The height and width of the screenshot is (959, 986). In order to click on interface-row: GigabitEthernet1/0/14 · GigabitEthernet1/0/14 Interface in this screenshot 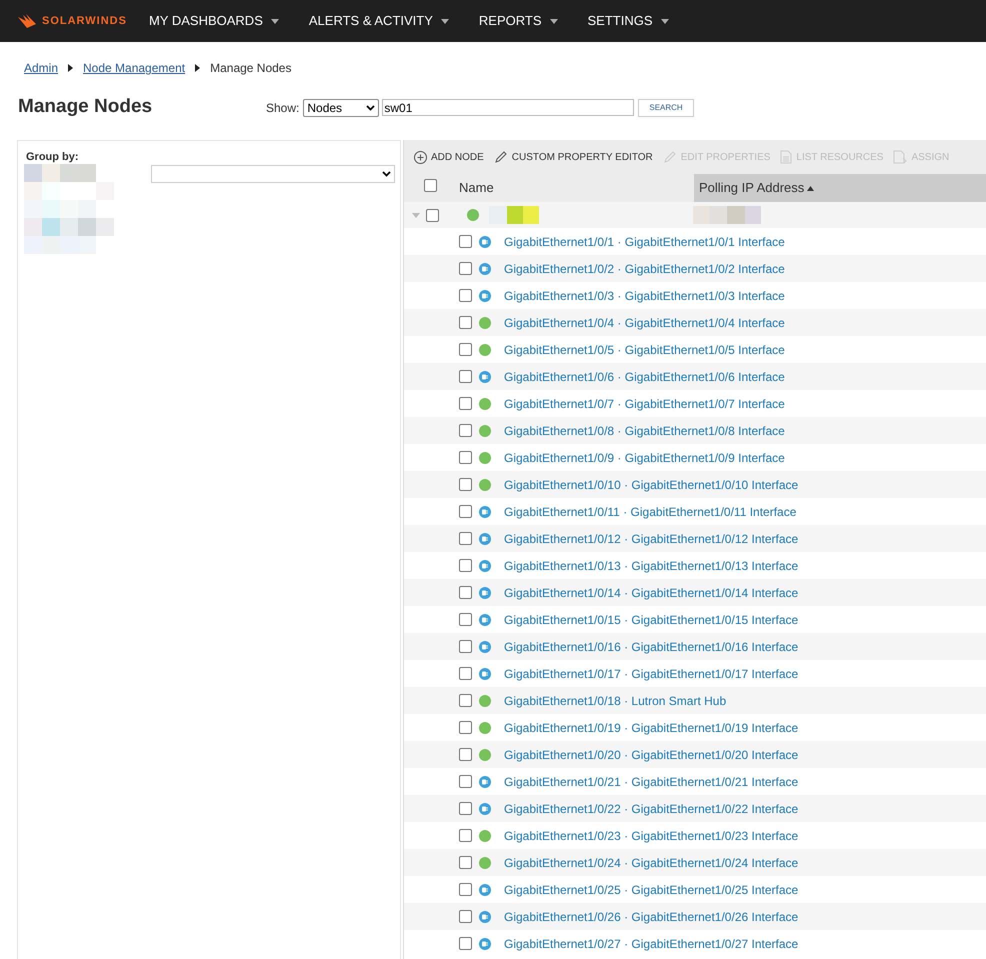, I will do `click(695, 592)`.